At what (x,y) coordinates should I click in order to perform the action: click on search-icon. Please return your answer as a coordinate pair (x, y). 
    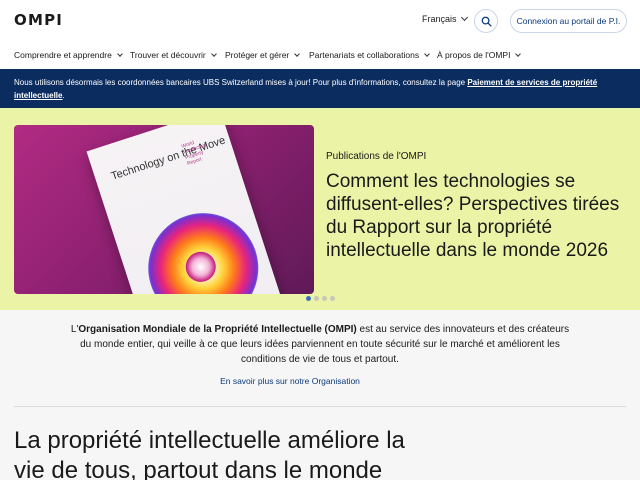
    Looking at the image, I should click on (486, 21).